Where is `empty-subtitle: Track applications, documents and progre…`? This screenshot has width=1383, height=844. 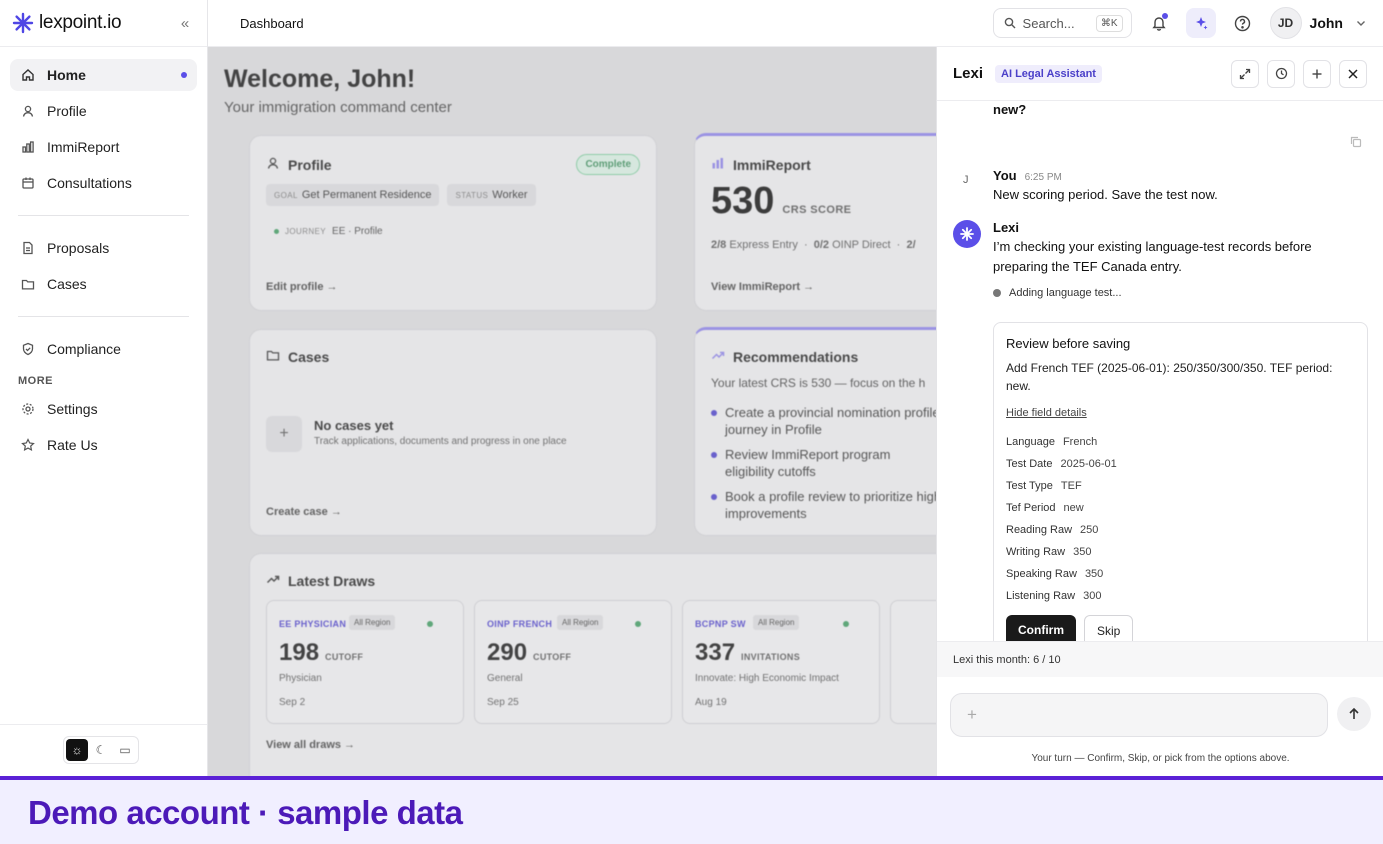 empty-subtitle: Track applications, documents and progre… is located at coordinates (440, 441).